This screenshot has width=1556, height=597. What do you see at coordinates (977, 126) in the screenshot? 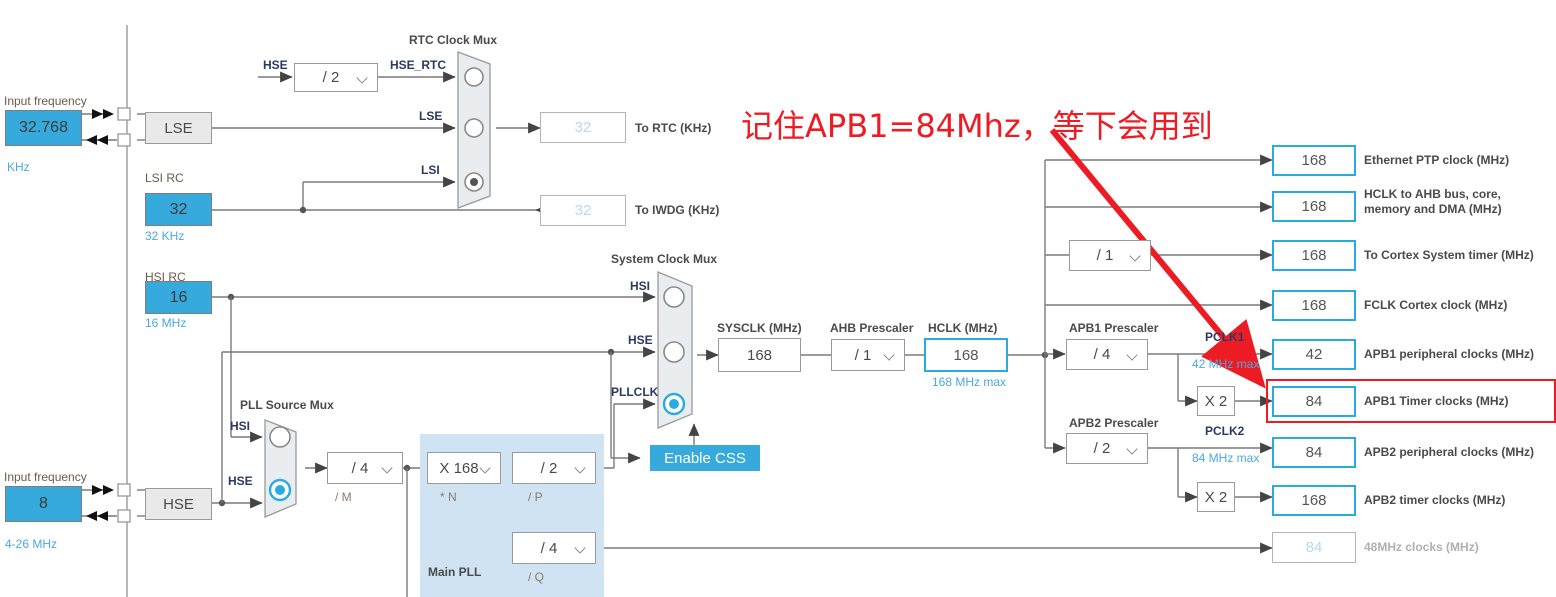
I see `annotation-text: 记住APB1=84Mhz，等下会用到` at bounding box center [977, 126].